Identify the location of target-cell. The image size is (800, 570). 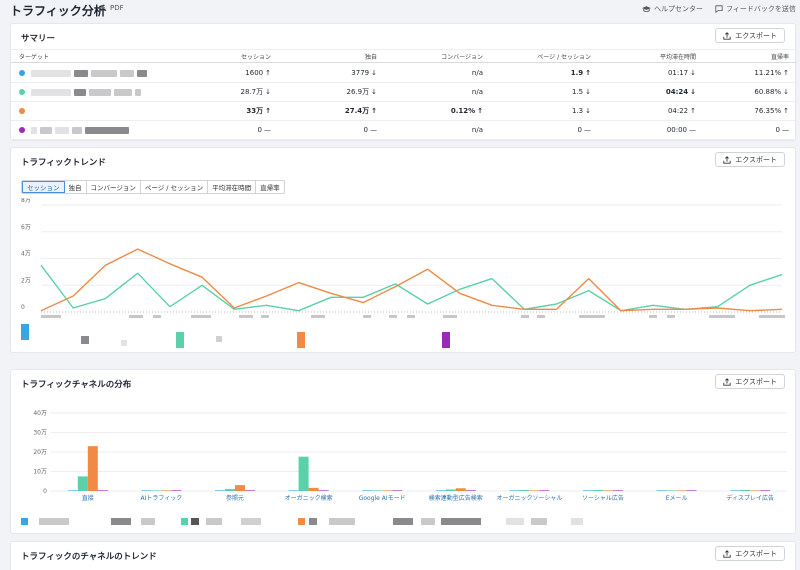
(94, 111).